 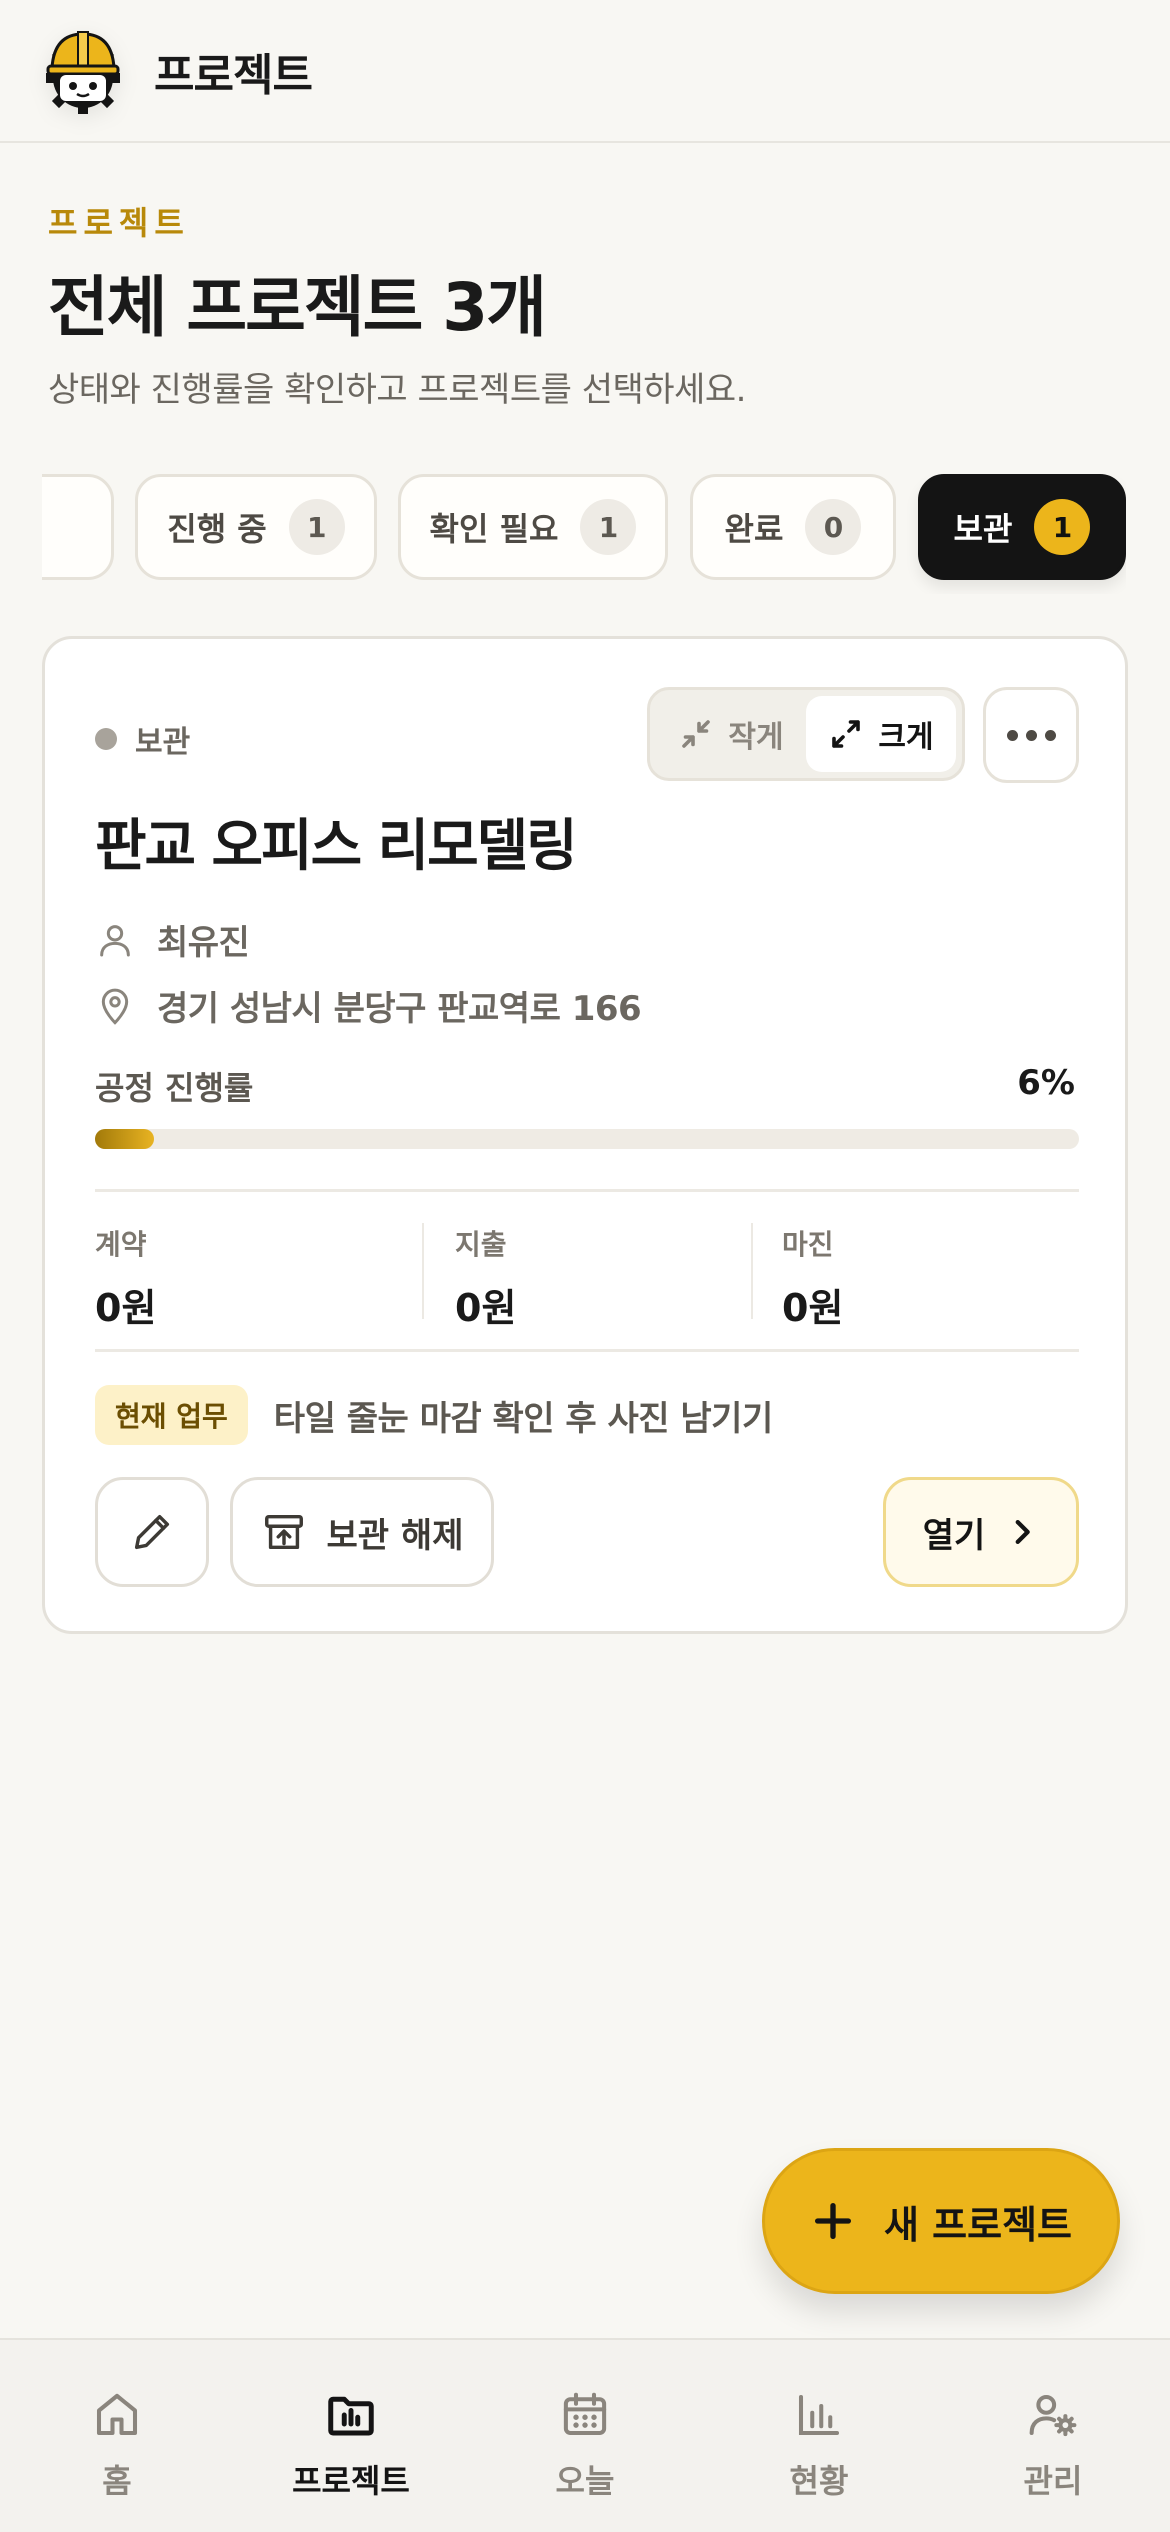 I want to click on current-task: 현재 업무 타일 줄눈 마감 확인 후 사진 남기기, so click(x=434, y=1415).